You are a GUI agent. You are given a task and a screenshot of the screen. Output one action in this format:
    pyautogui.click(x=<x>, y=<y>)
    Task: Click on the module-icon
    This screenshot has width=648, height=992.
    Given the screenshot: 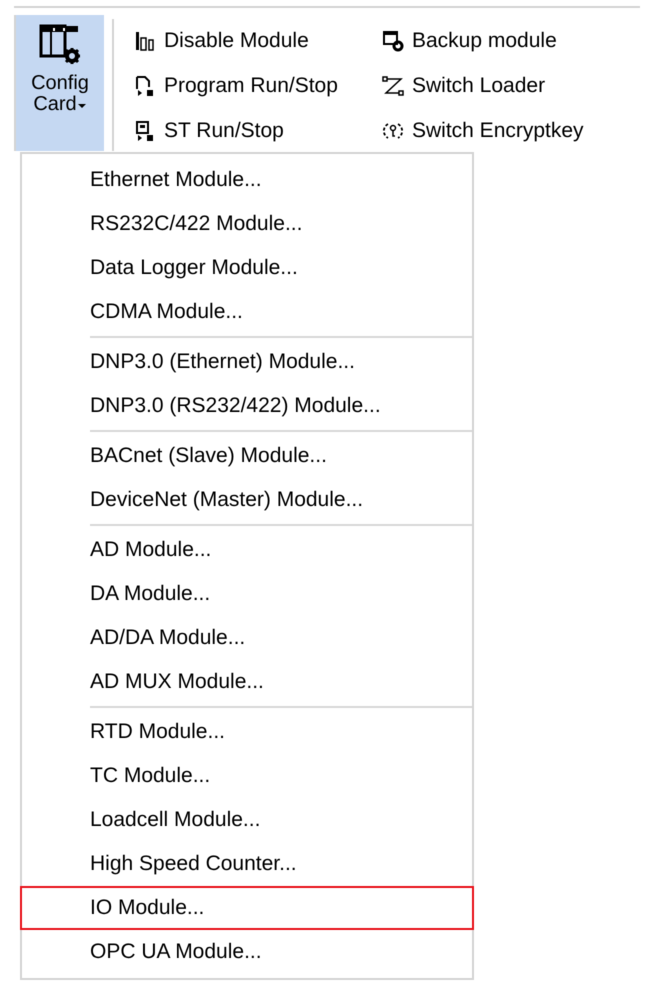 What is the action you would take?
    pyautogui.click(x=145, y=41)
    